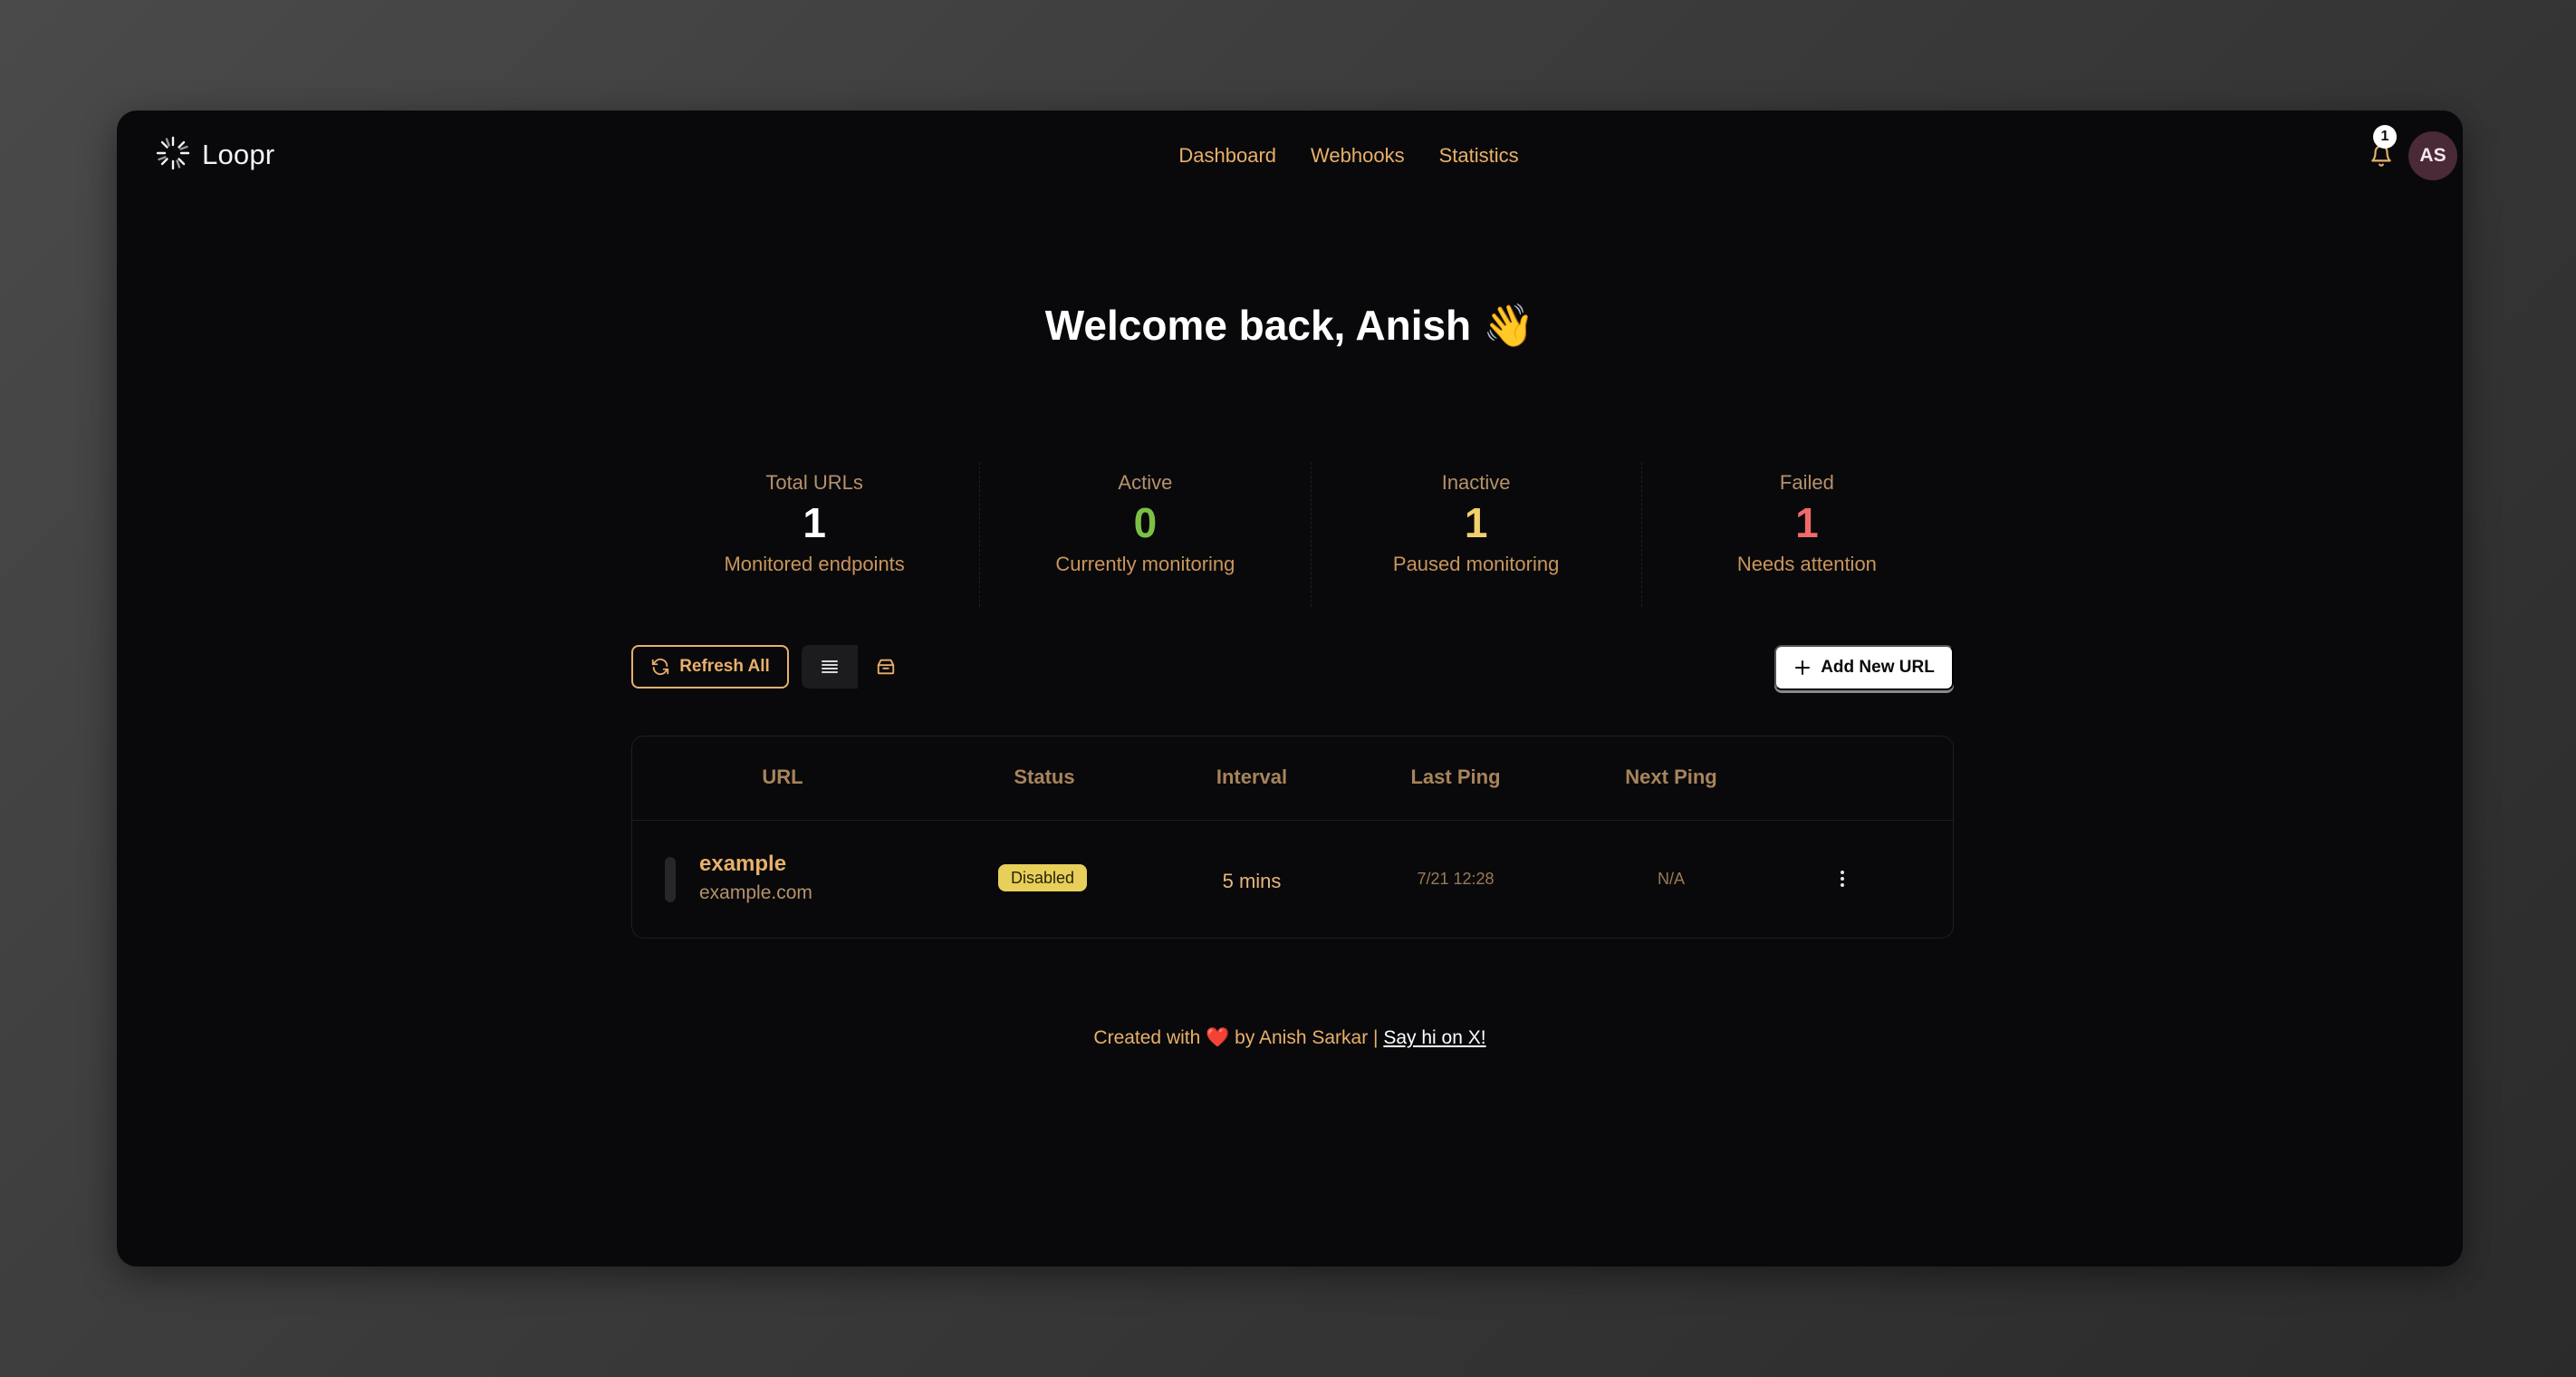 This screenshot has height=1377, width=2576. What do you see at coordinates (1252, 777) in the screenshot?
I see `column-header-interval: Interval` at bounding box center [1252, 777].